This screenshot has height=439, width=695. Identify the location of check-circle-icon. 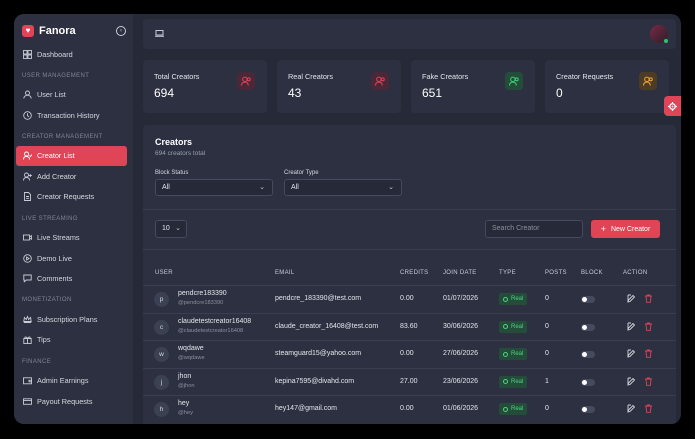
(505, 409).